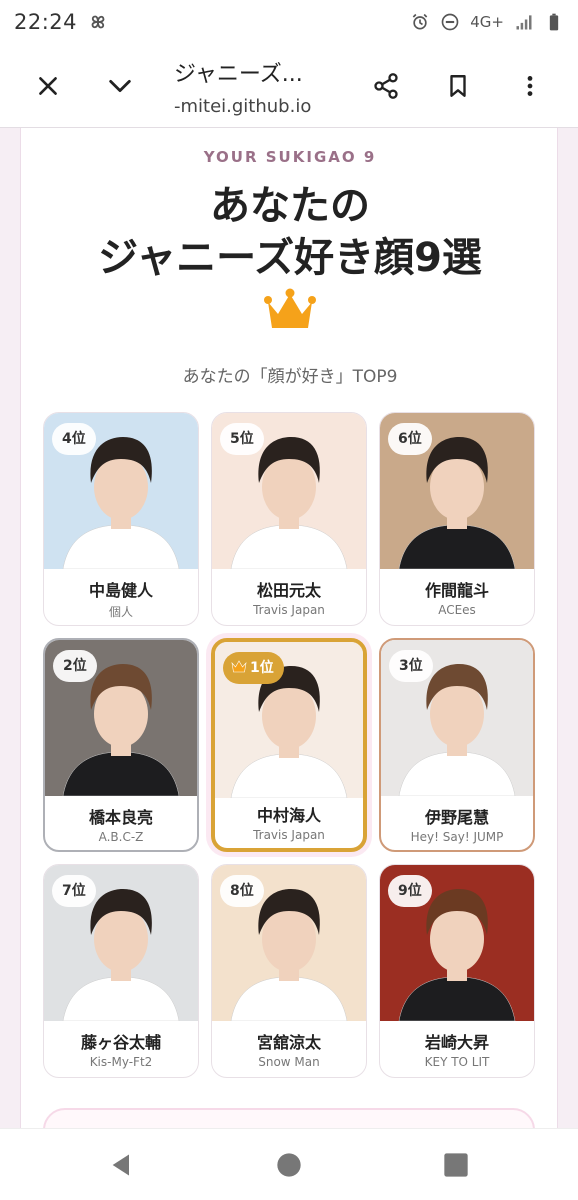  Describe the element at coordinates (457, 837) in the screenshot. I see `member-group: Hey! Say! JUMP` at that location.